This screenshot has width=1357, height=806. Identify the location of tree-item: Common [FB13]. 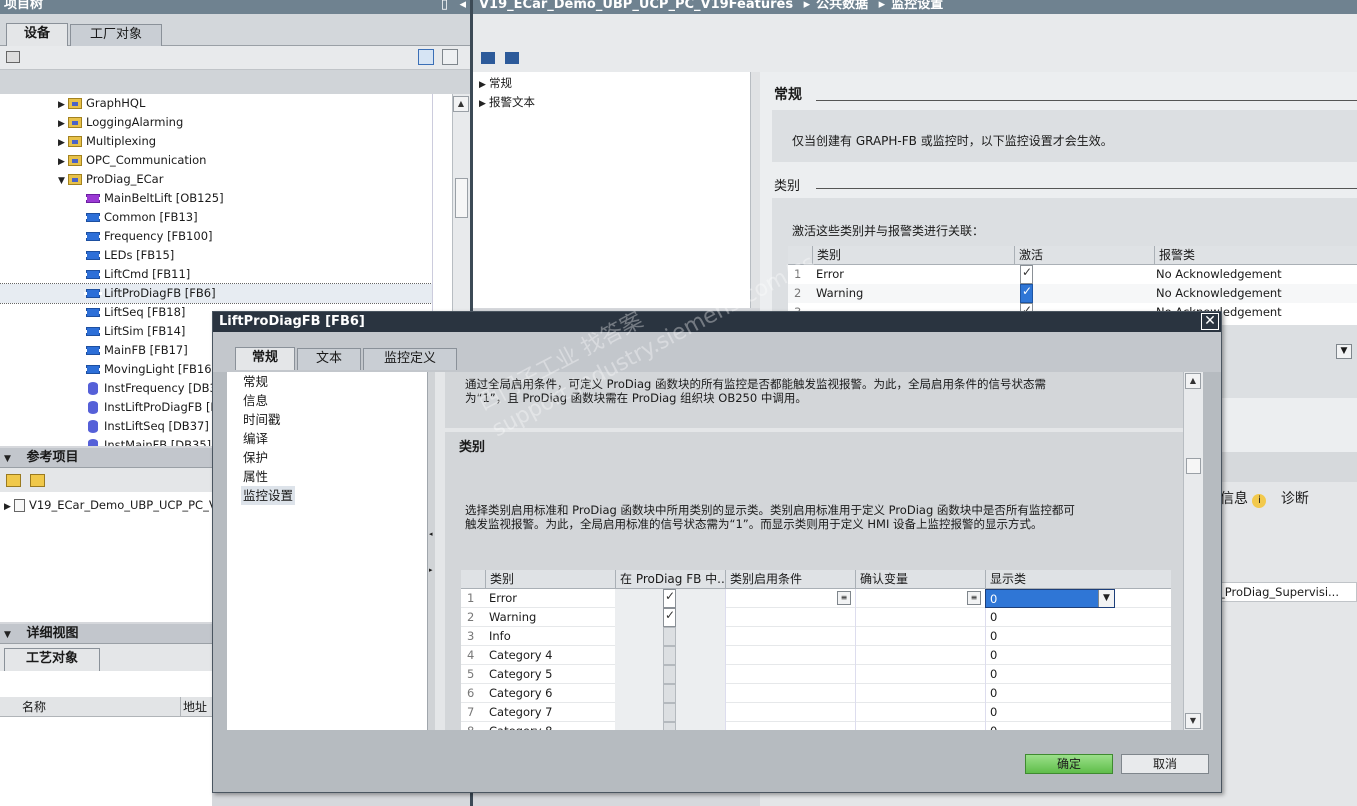
(265, 217).